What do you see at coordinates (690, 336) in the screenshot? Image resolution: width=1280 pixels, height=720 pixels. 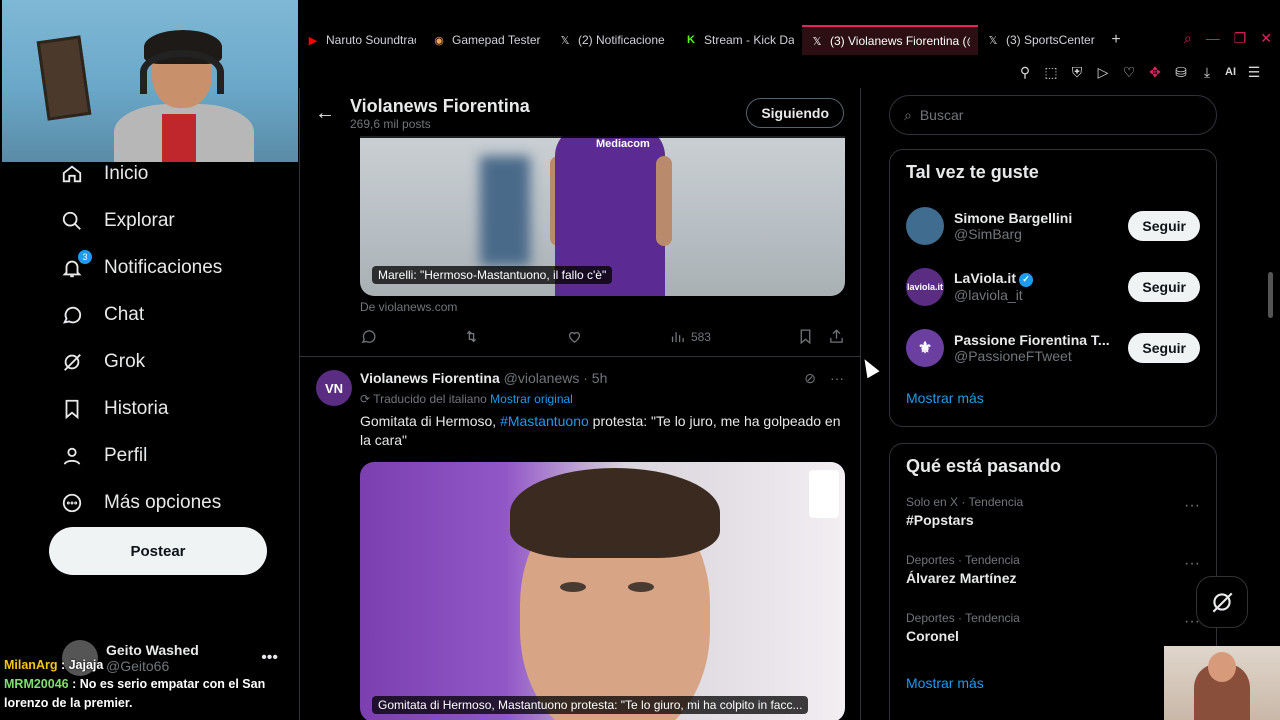 I see `views-button: 583` at bounding box center [690, 336].